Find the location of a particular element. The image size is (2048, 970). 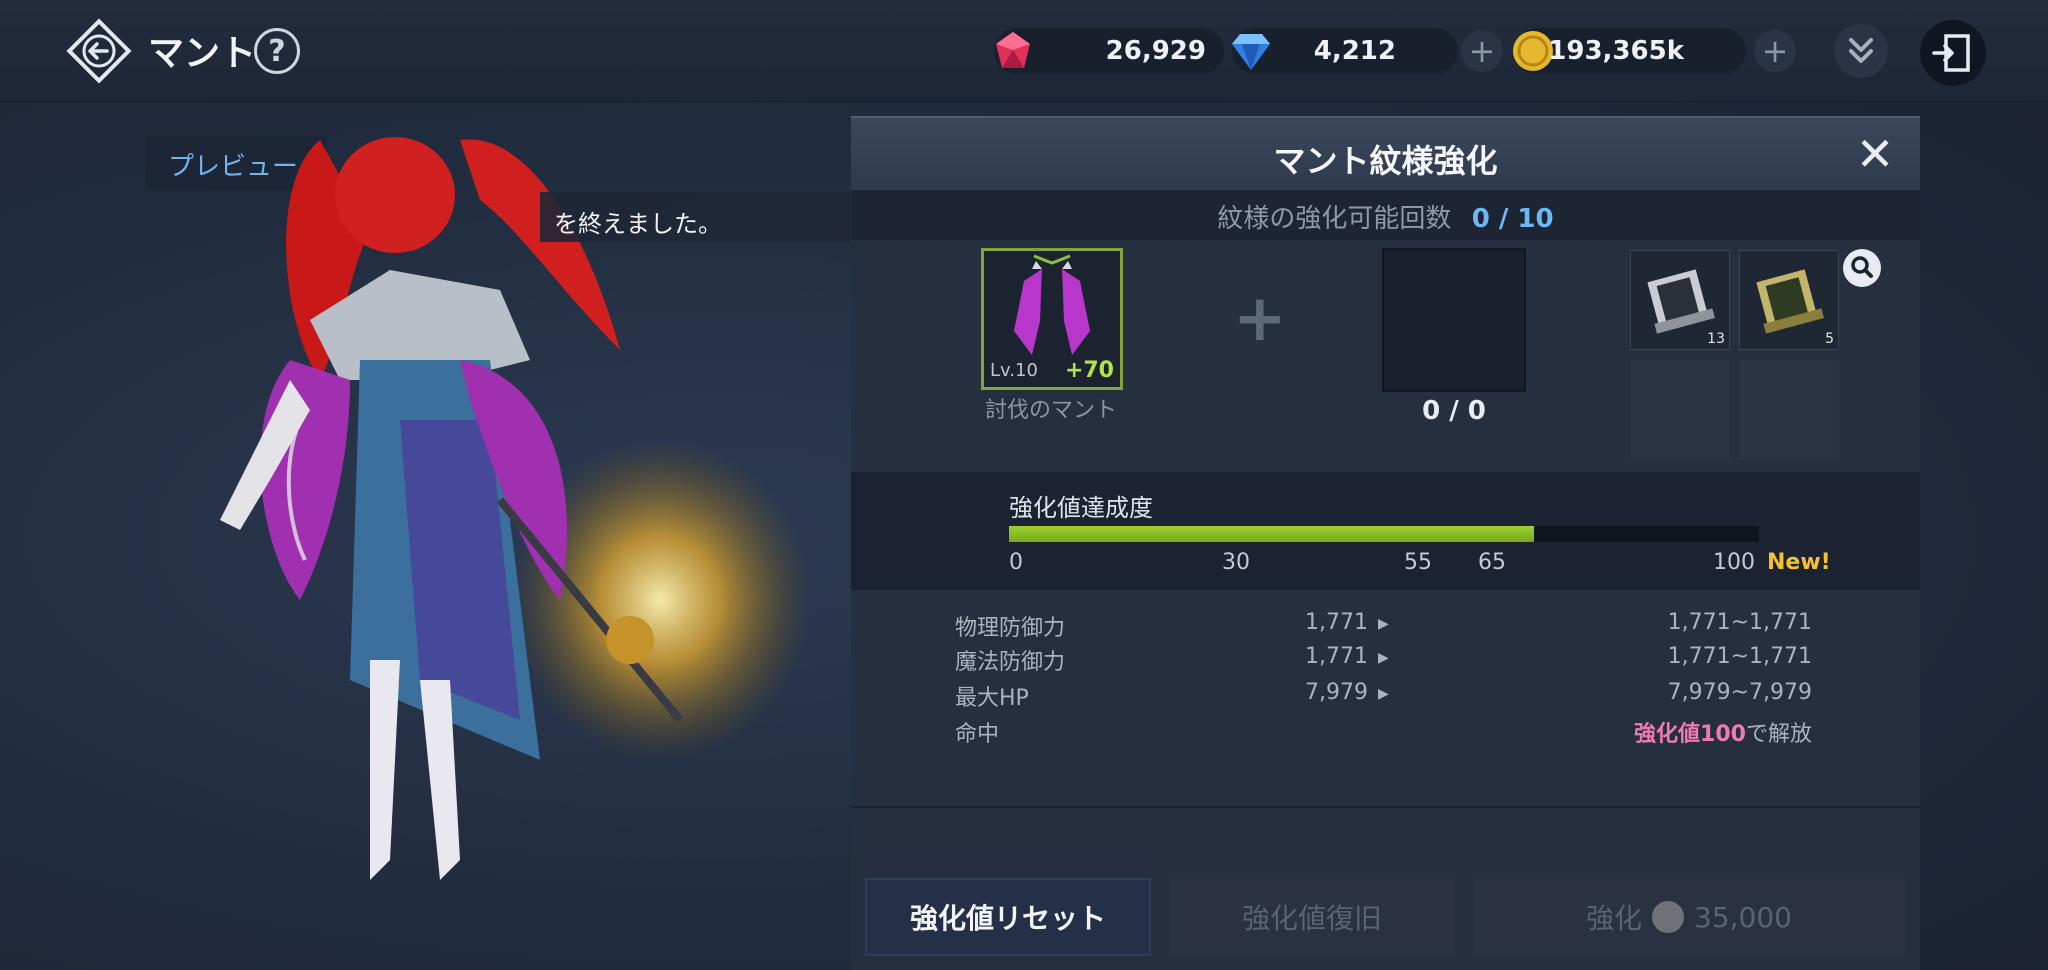

add-gold-button: + is located at coordinates (1775, 51).